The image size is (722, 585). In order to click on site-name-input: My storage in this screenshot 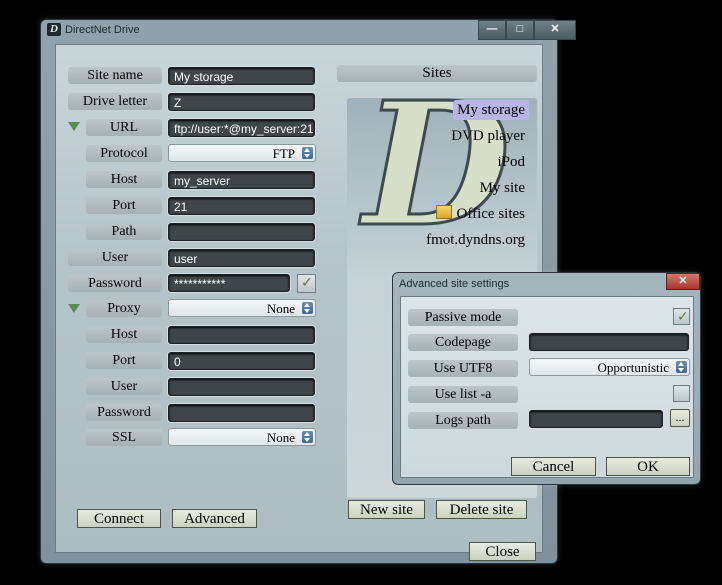, I will do `click(241, 76)`.